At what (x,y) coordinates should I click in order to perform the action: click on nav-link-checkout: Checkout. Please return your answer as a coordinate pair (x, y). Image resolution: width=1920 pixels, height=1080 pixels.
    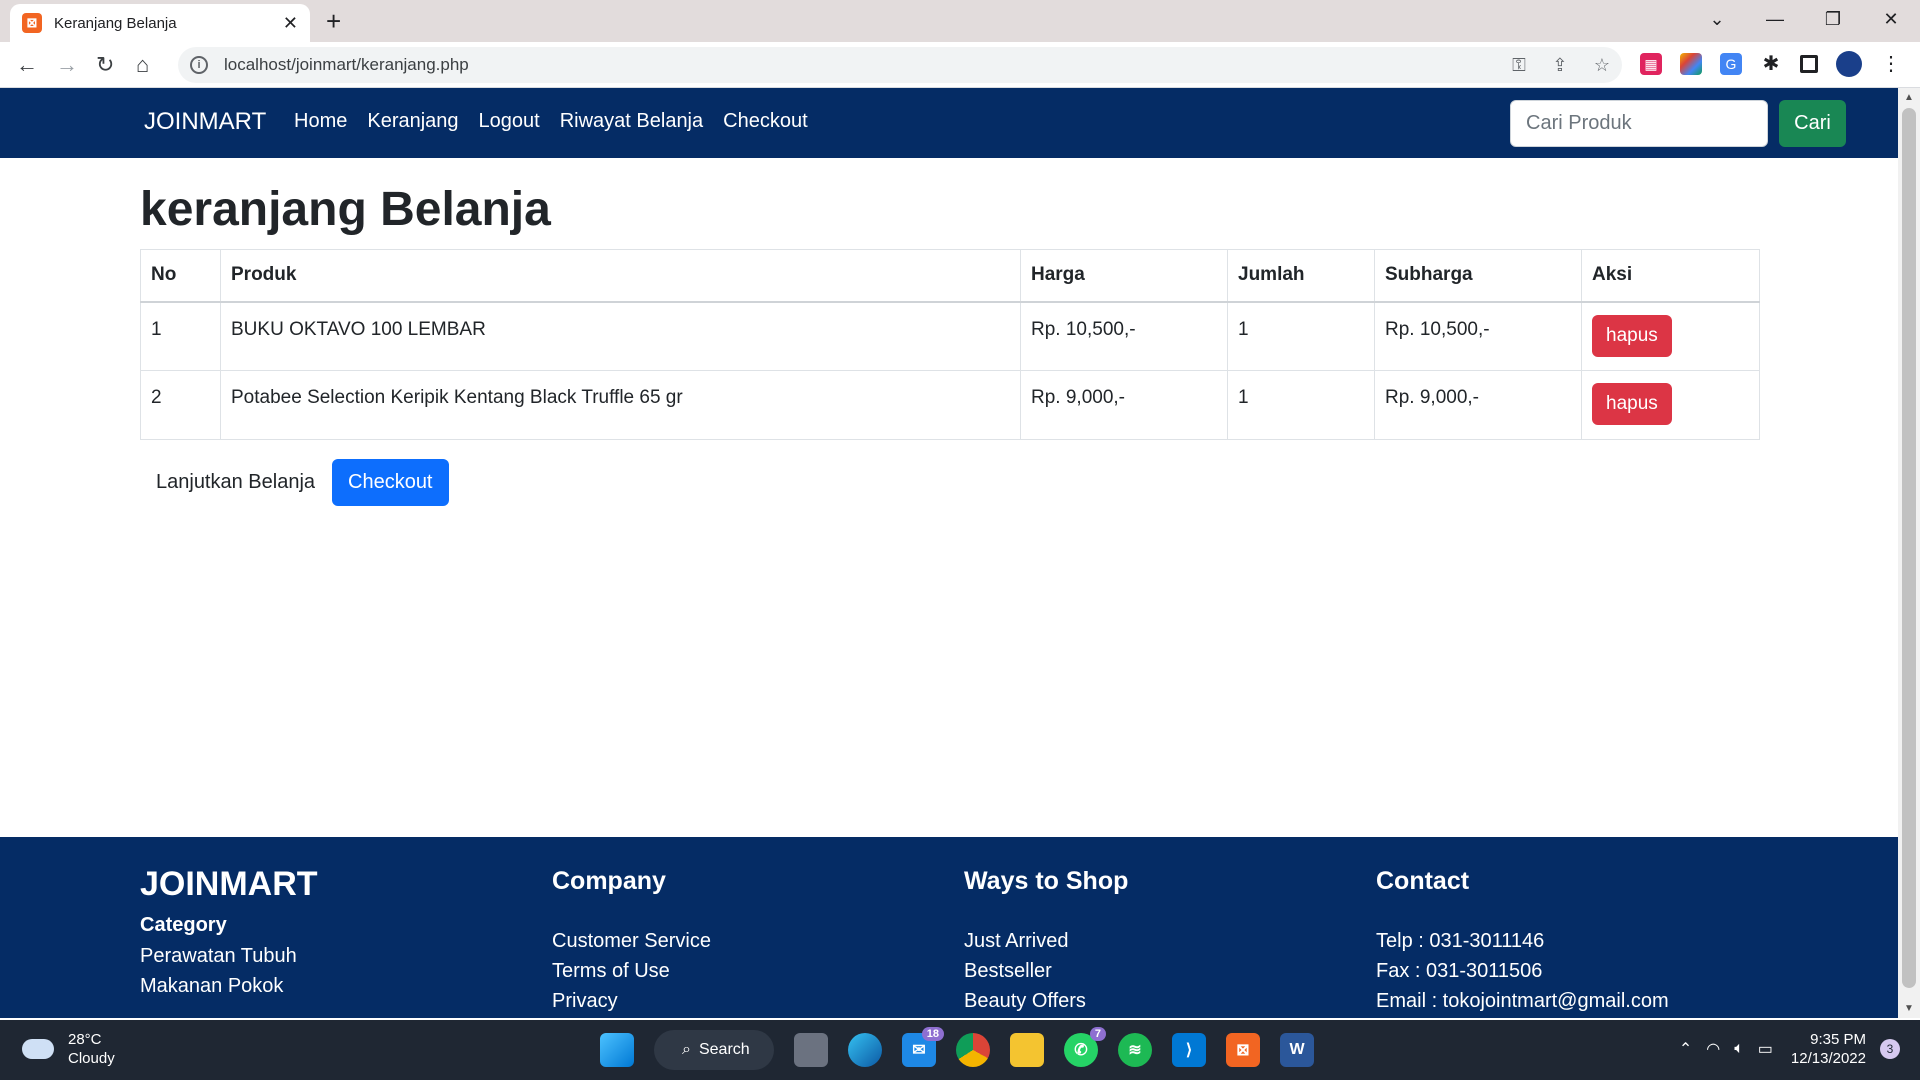
    Looking at the image, I should click on (765, 121).